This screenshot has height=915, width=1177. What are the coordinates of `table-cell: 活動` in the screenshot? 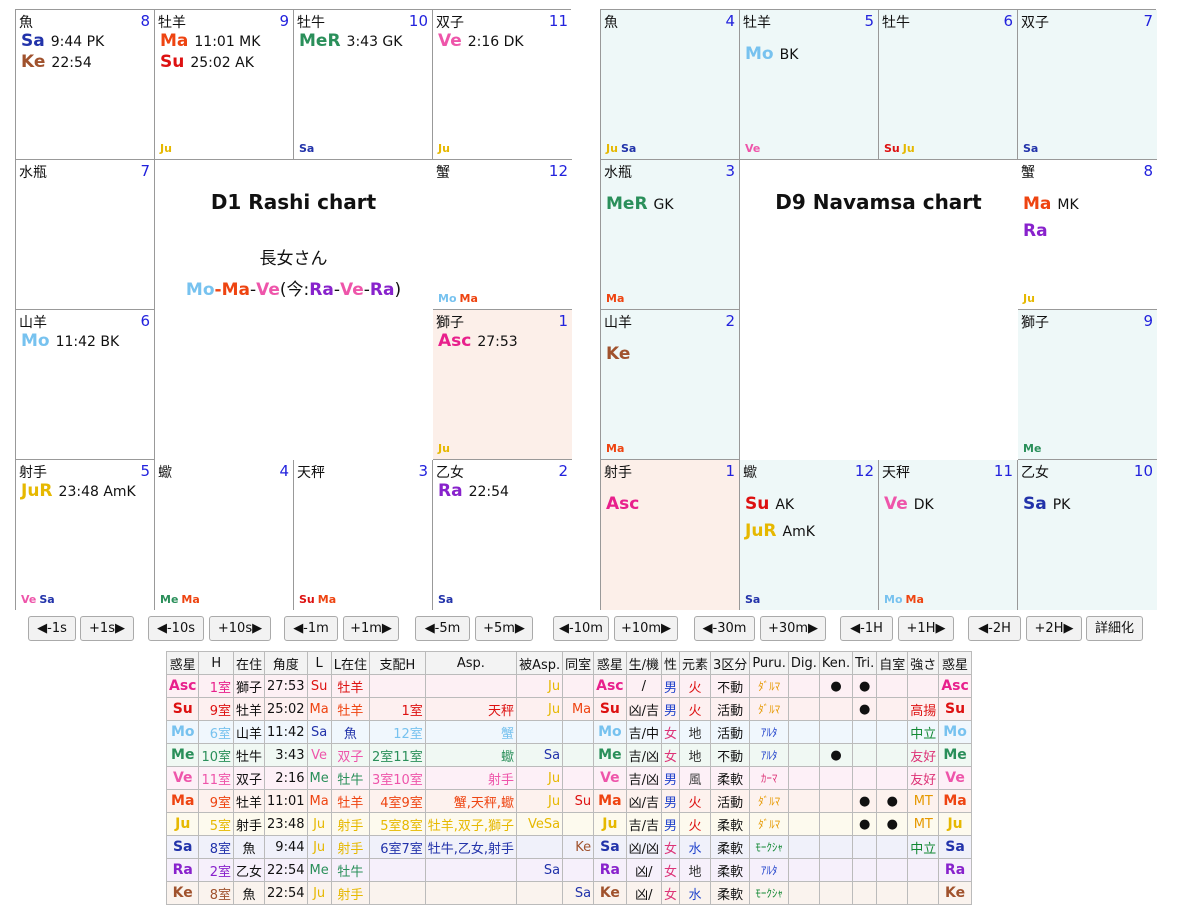 It's located at (730, 801).